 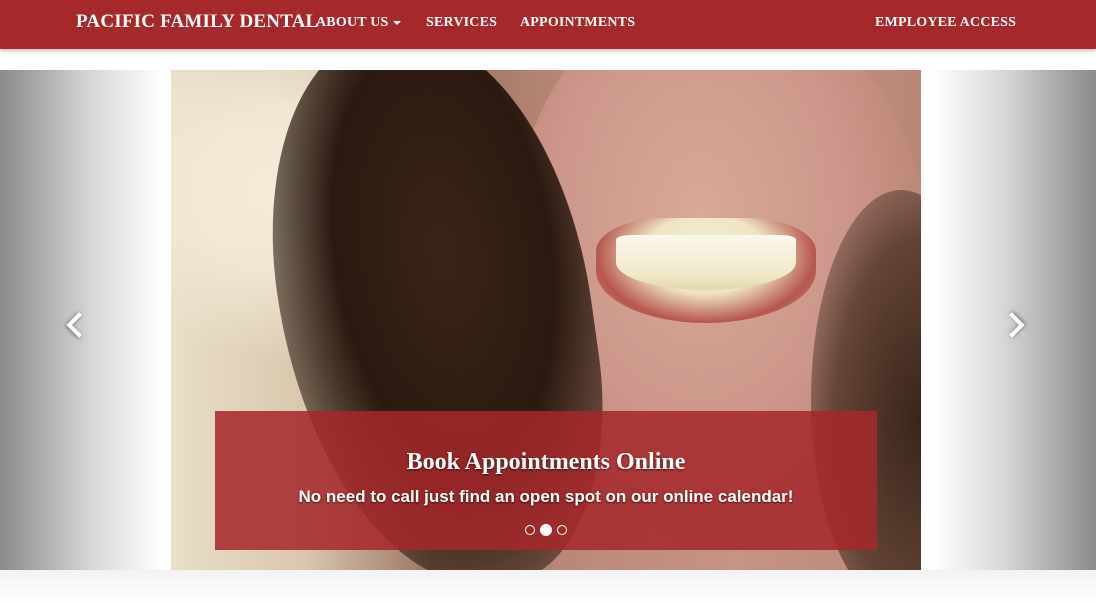 What do you see at coordinates (706, 262) in the screenshot?
I see `photo-teeth` at bounding box center [706, 262].